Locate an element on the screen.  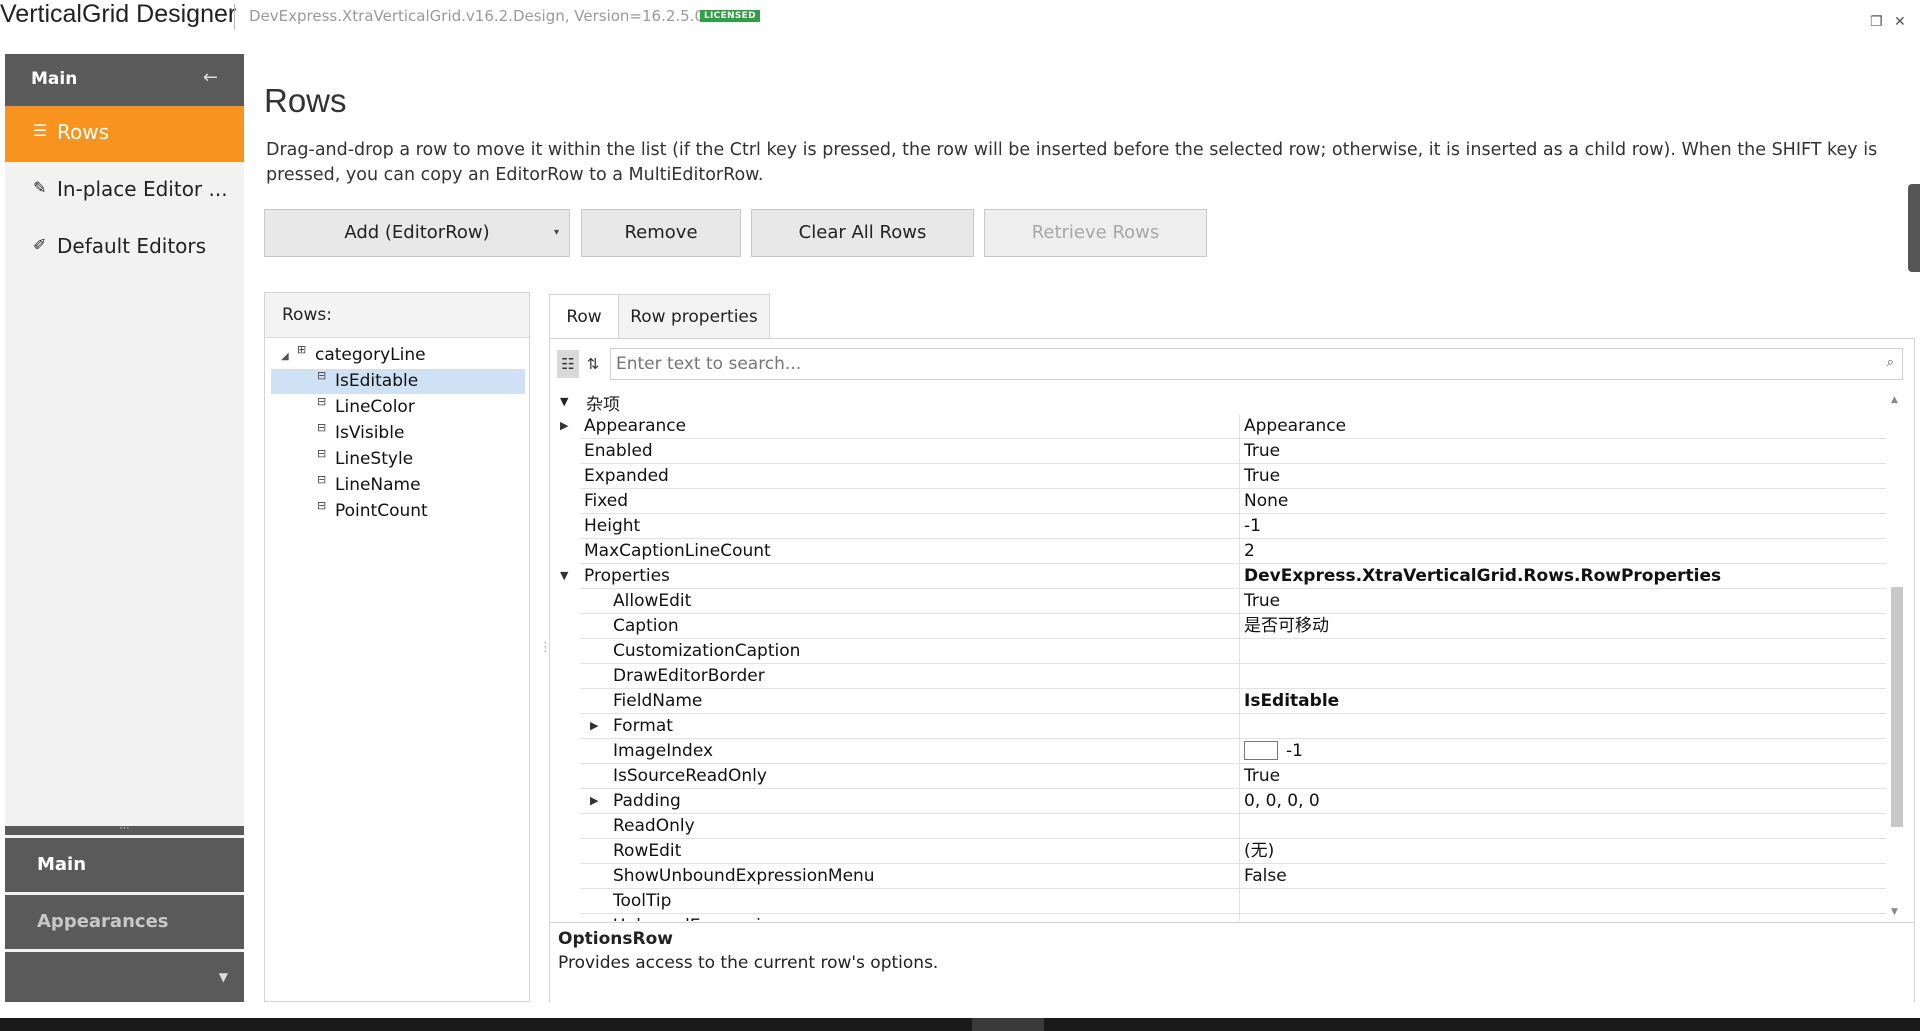
property-row: ReadOnly is located at coordinates (1220, 826).